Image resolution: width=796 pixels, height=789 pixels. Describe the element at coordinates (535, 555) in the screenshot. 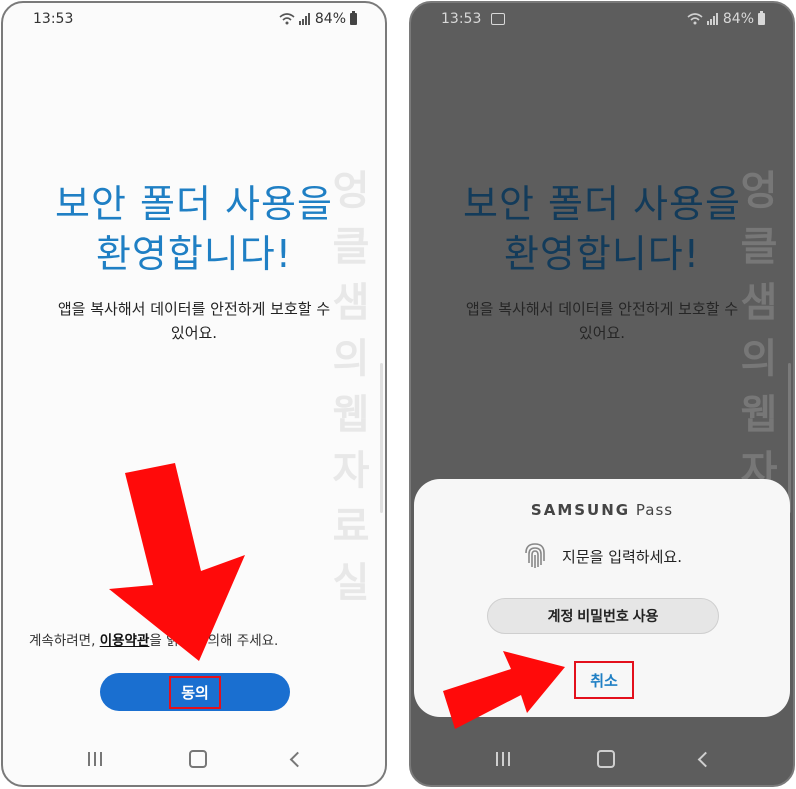

I see `fingerprint-icon` at that location.